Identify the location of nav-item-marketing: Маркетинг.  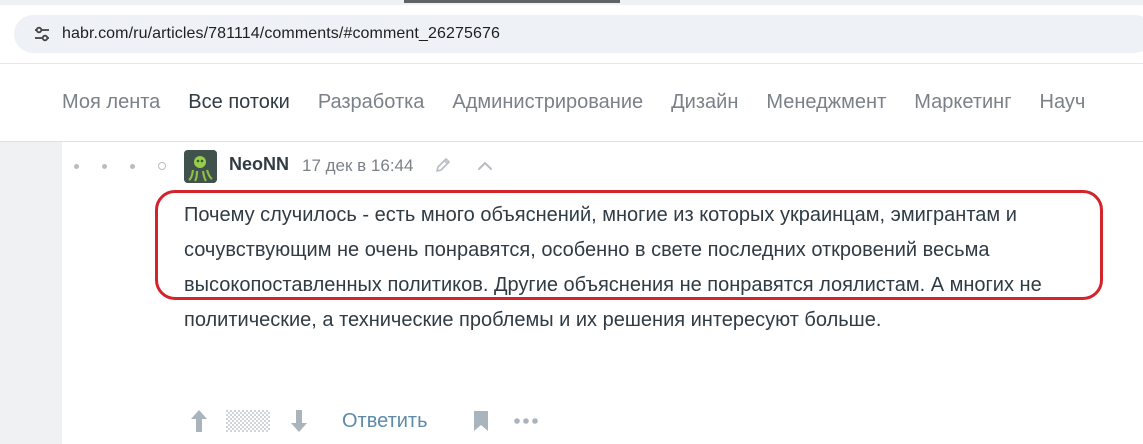
(962, 102).